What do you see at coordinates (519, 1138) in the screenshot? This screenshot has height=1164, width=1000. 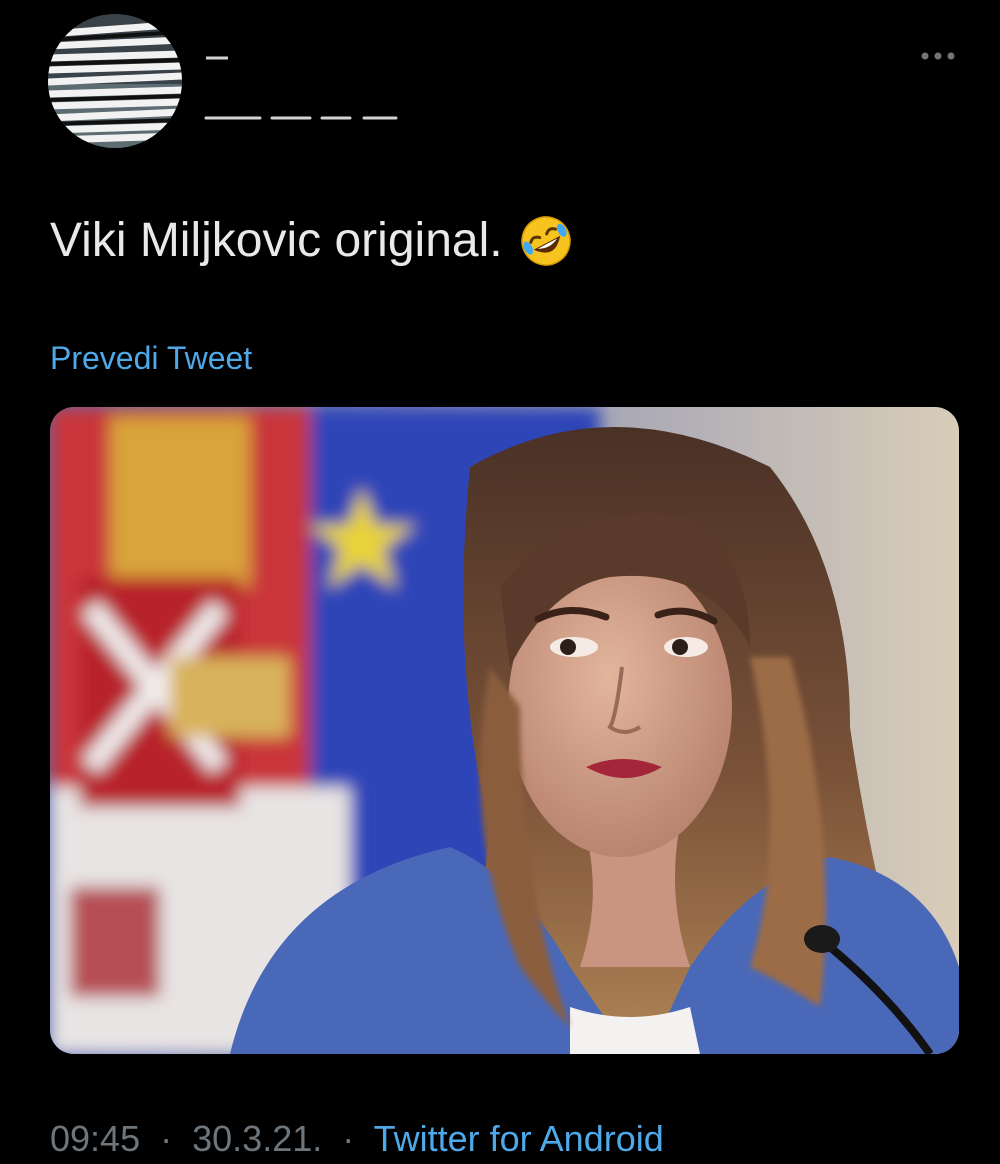 I see `tweet-source-link: Twitter for Android` at bounding box center [519, 1138].